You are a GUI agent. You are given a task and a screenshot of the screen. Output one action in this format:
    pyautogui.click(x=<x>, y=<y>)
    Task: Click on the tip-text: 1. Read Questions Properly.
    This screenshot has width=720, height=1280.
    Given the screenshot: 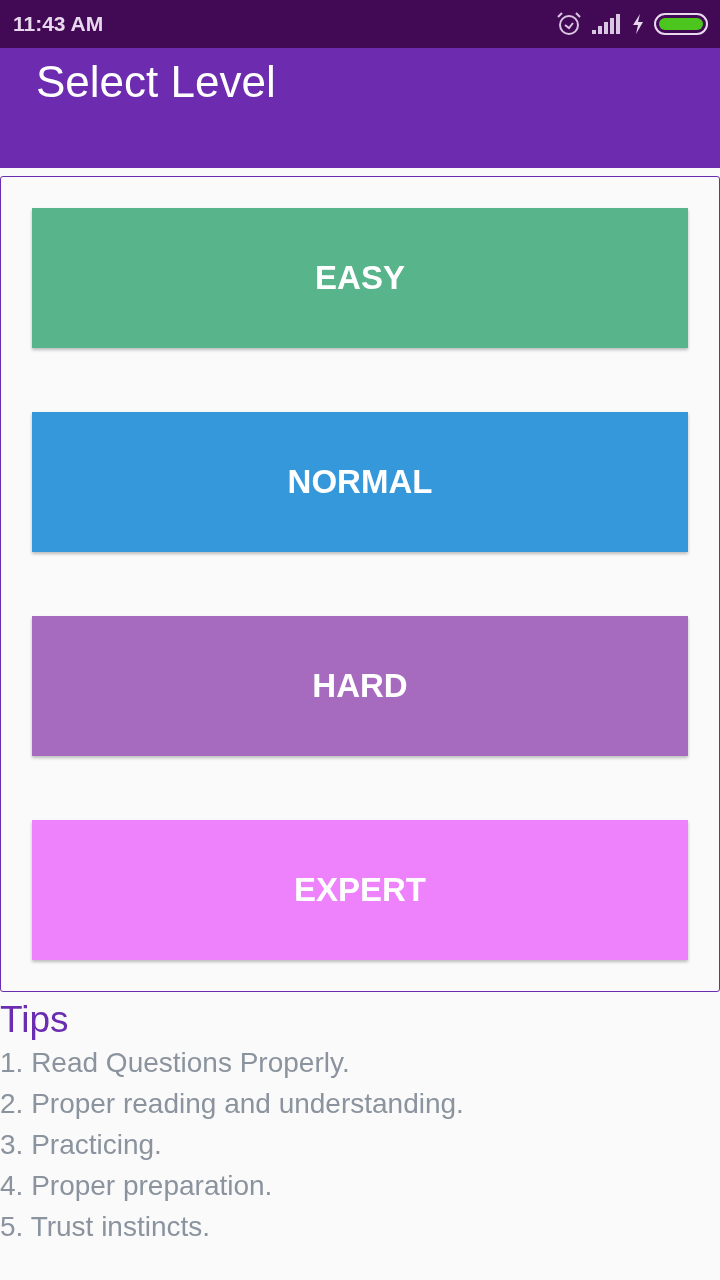 What is the action you would take?
    pyautogui.click(x=175, y=1063)
    